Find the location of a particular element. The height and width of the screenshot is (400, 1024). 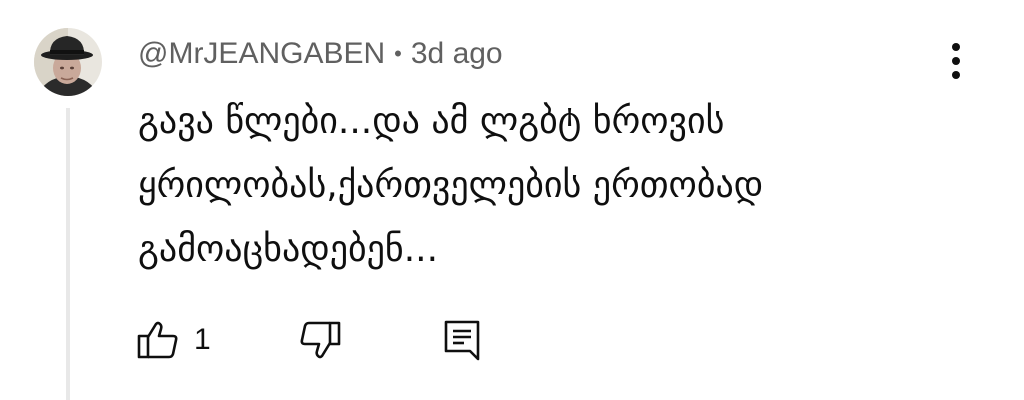

reply-button is located at coordinates (462, 340).